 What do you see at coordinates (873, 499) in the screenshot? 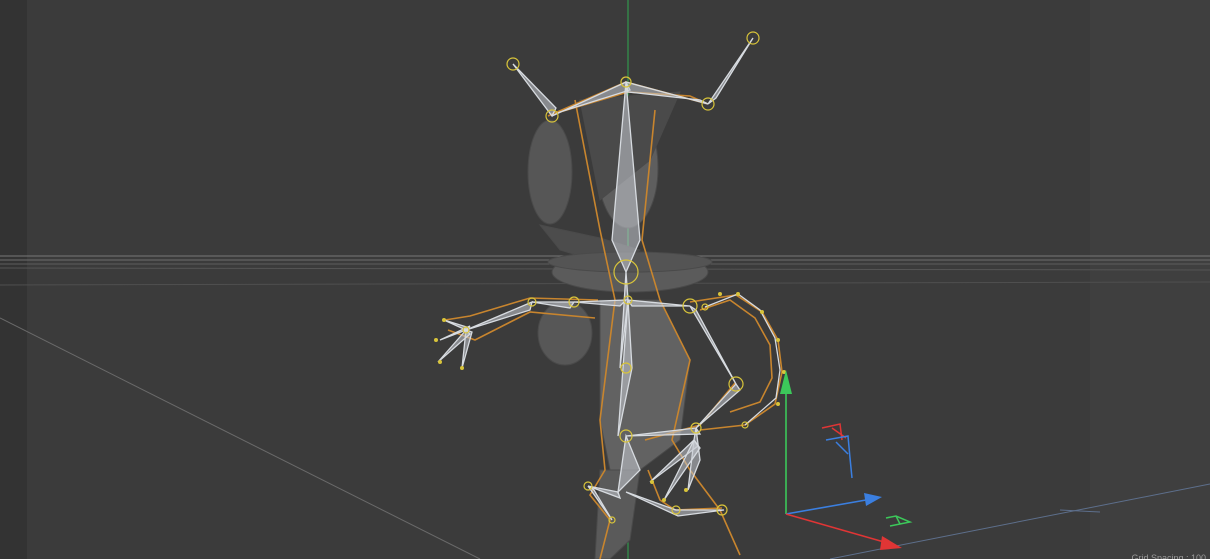
I see `axis-z-arrow` at bounding box center [873, 499].